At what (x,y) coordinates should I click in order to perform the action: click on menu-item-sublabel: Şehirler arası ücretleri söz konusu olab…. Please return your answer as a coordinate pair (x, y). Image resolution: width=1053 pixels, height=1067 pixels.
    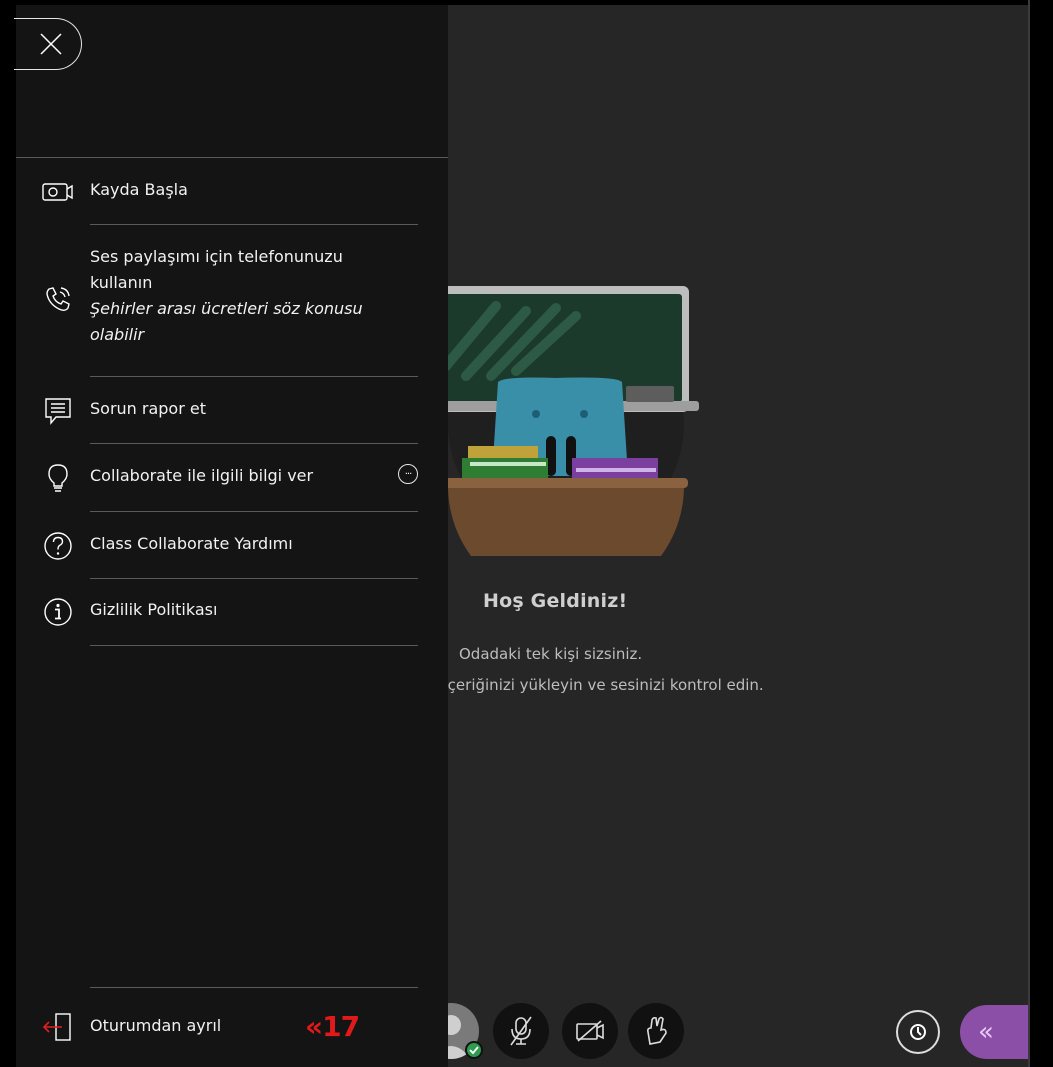
    Looking at the image, I should click on (226, 321).